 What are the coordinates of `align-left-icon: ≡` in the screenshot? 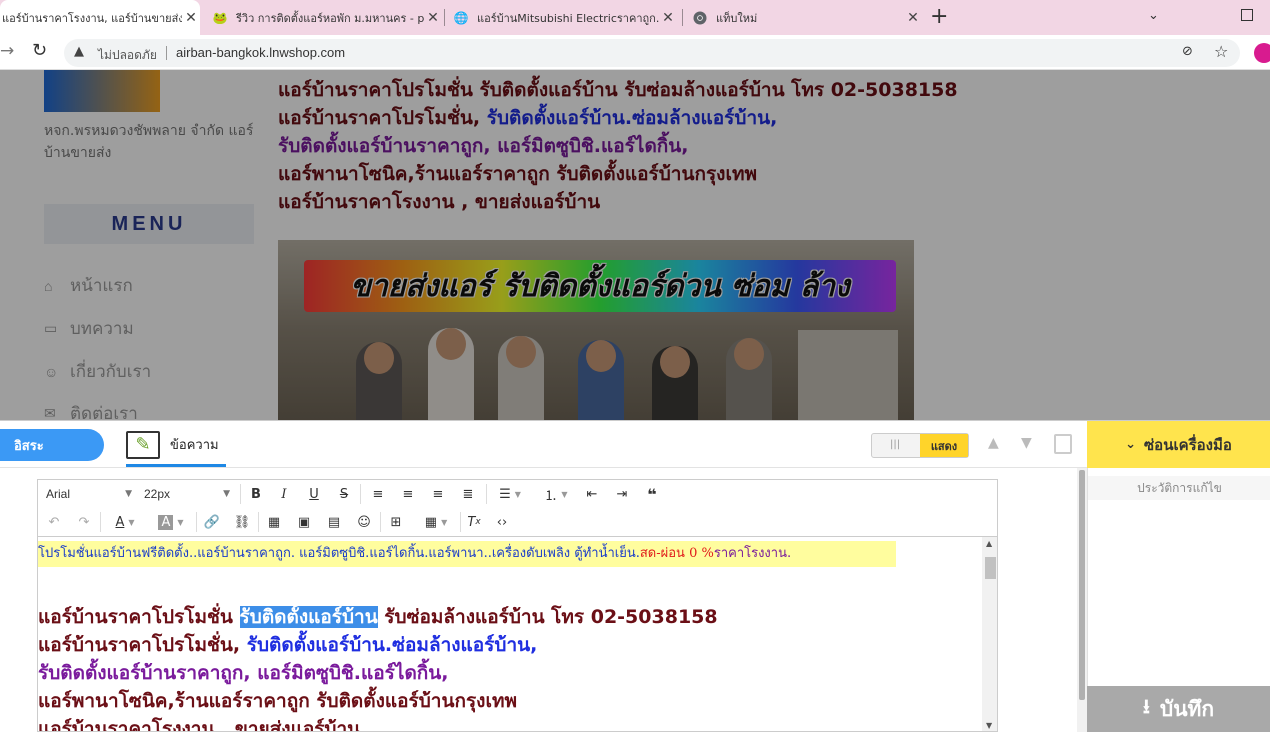 It's located at (378, 494).